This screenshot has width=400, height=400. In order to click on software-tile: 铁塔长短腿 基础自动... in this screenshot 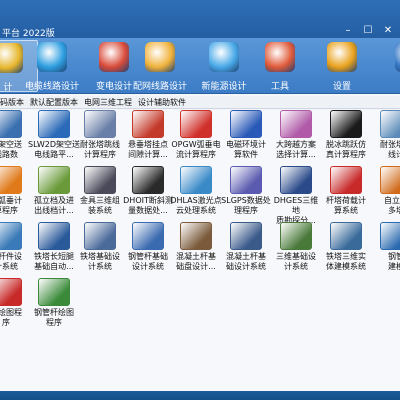, I will do `click(54, 250)`.